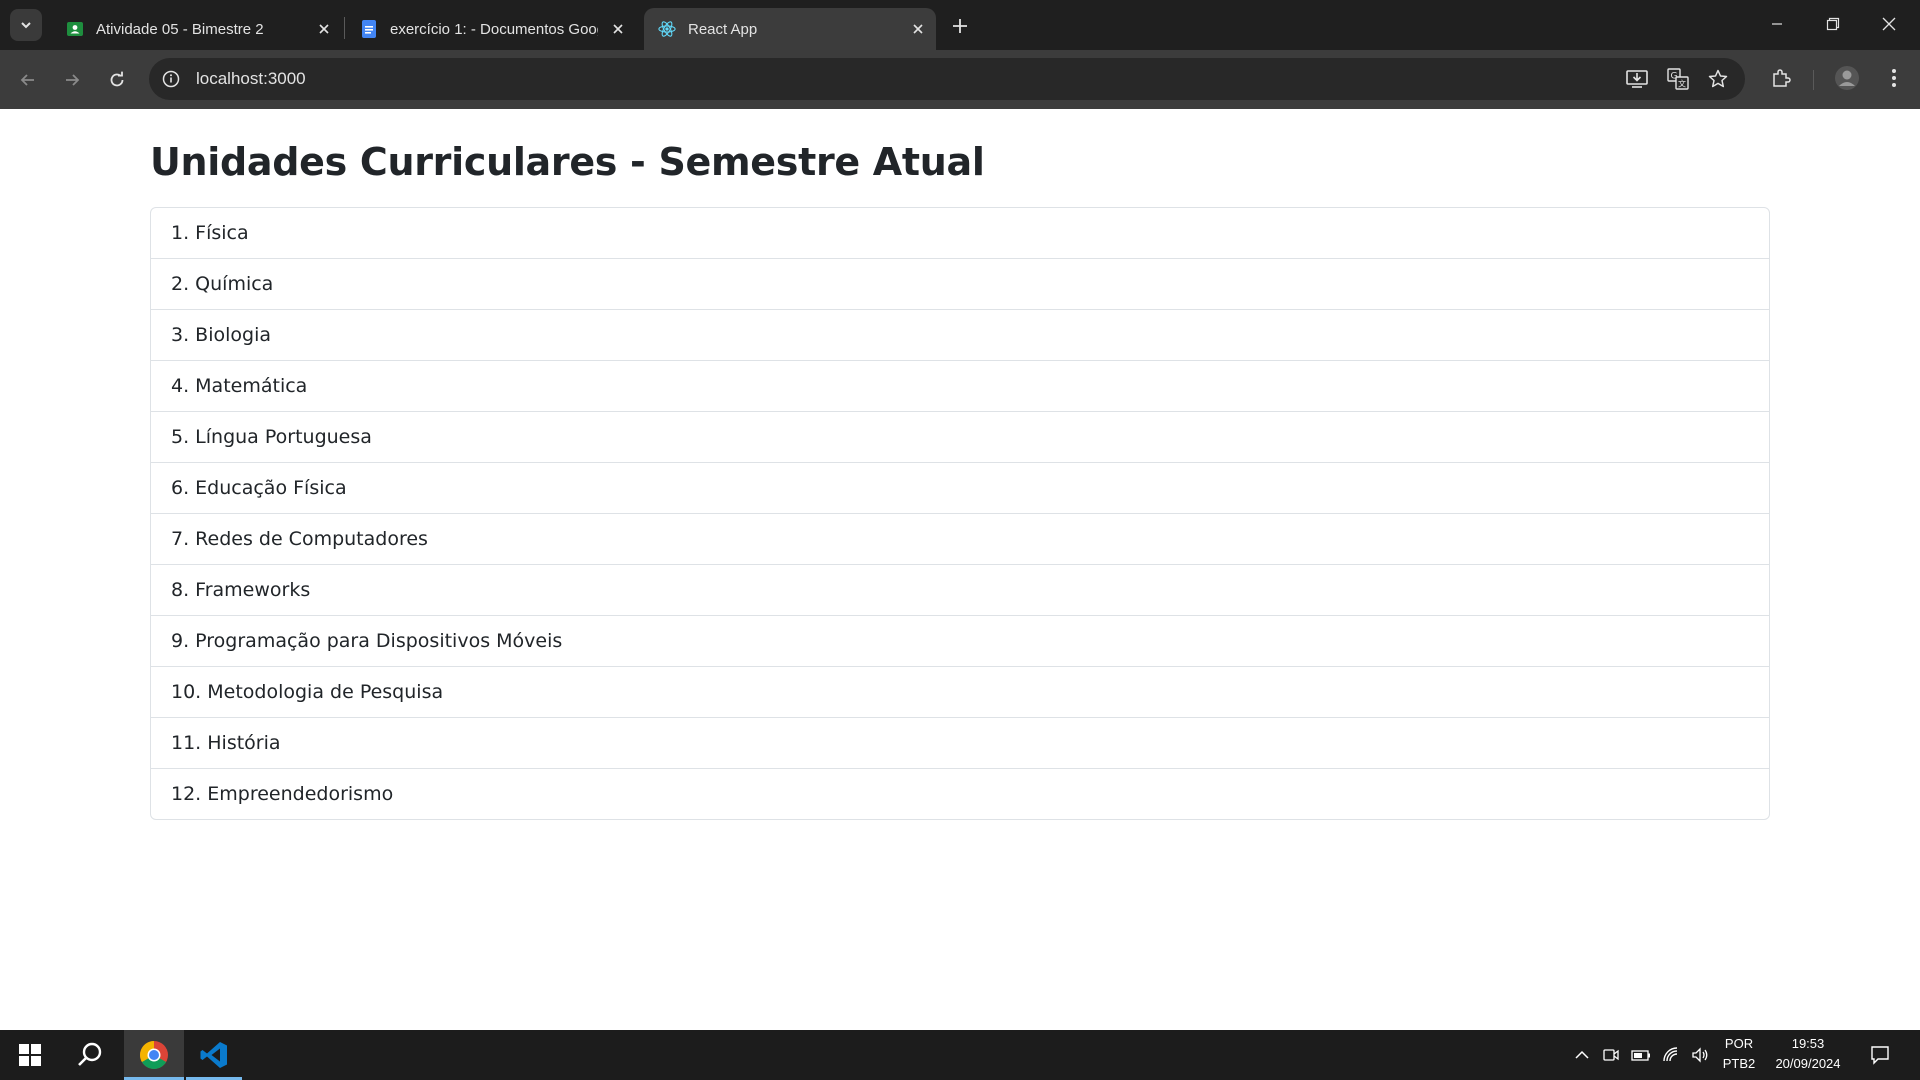 Image resolution: width=1920 pixels, height=1080 pixels. I want to click on back-button, so click(28, 80).